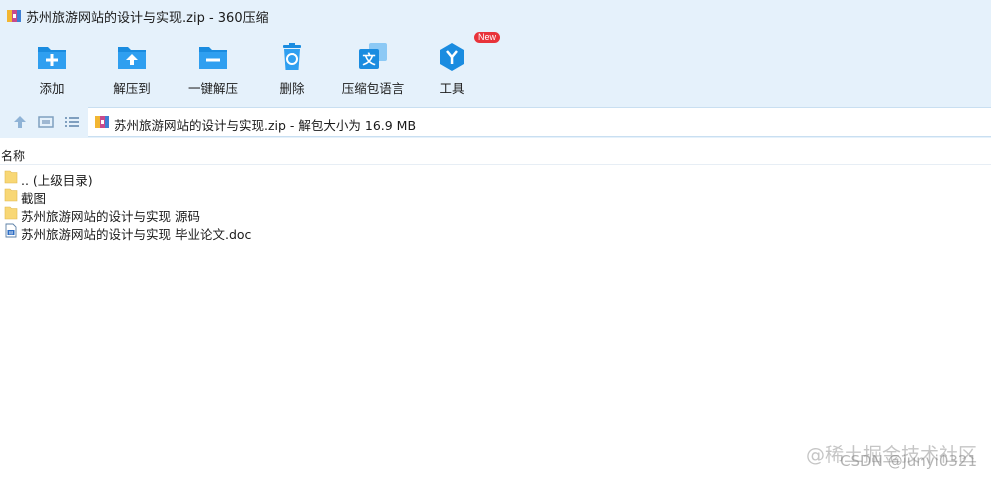 This screenshot has width=991, height=477. Describe the element at coordinates (487, 37) in the screenshot. I see `new-badge: New` at that location.